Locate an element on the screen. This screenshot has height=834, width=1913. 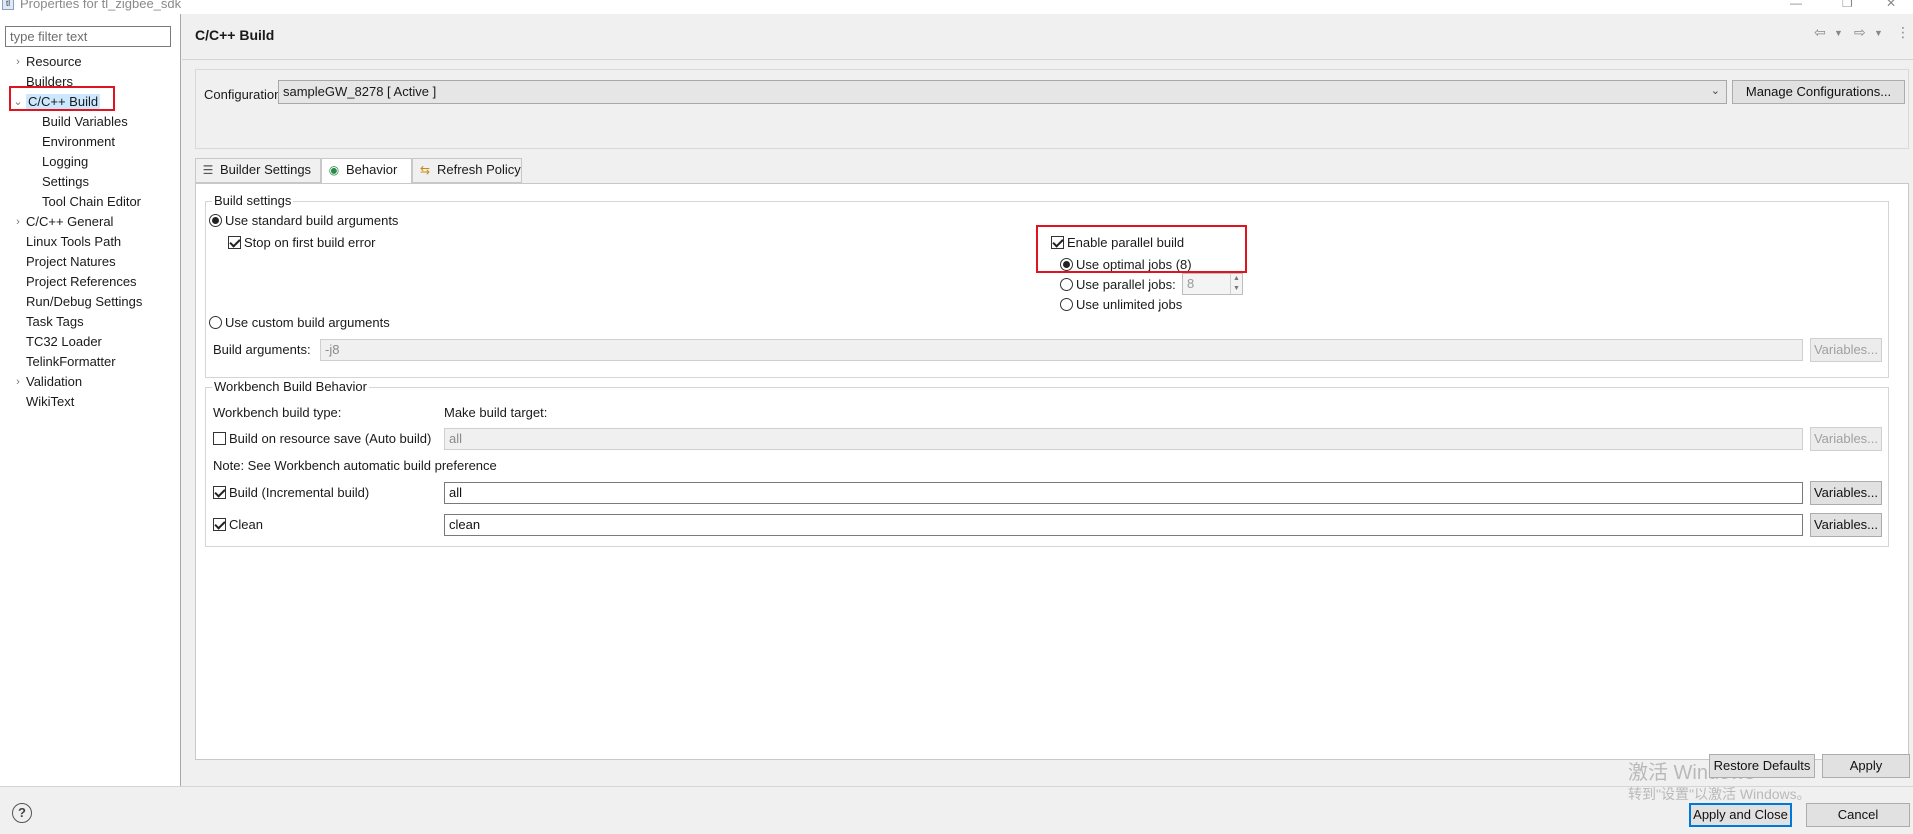
tree-item-tc32-loader: TC32 Loader is located at coordinates (64, 342).